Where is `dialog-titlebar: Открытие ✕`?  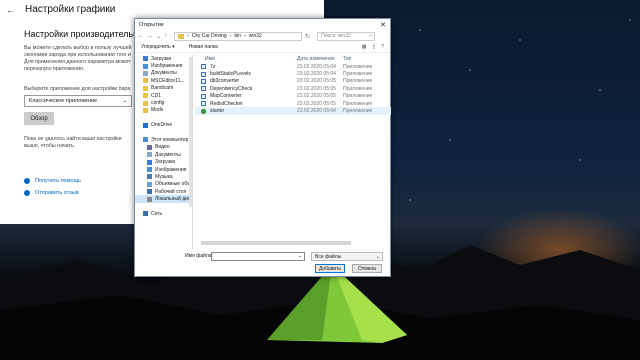
dialog-titlebar: Открытие ✕ is located at coordinates (262, 24).